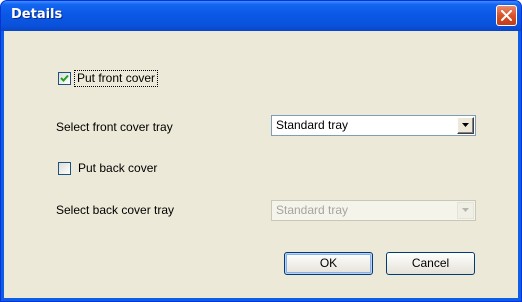 This screenshot has width=522, height=302. I want to click on front-cover-checkbox, so click(64, 78).